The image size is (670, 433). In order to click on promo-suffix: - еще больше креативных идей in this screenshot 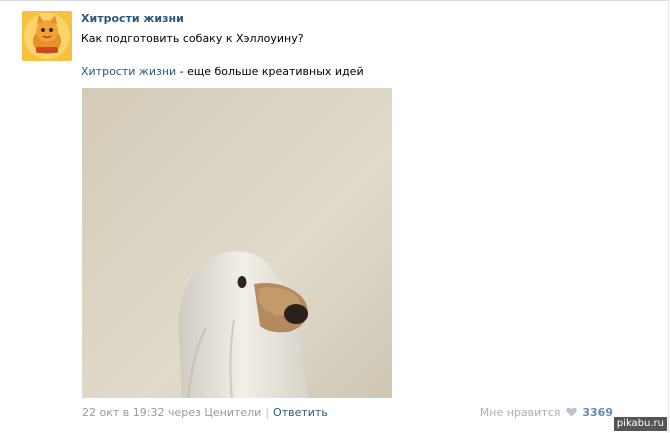, I will do `click(270, 71)`.